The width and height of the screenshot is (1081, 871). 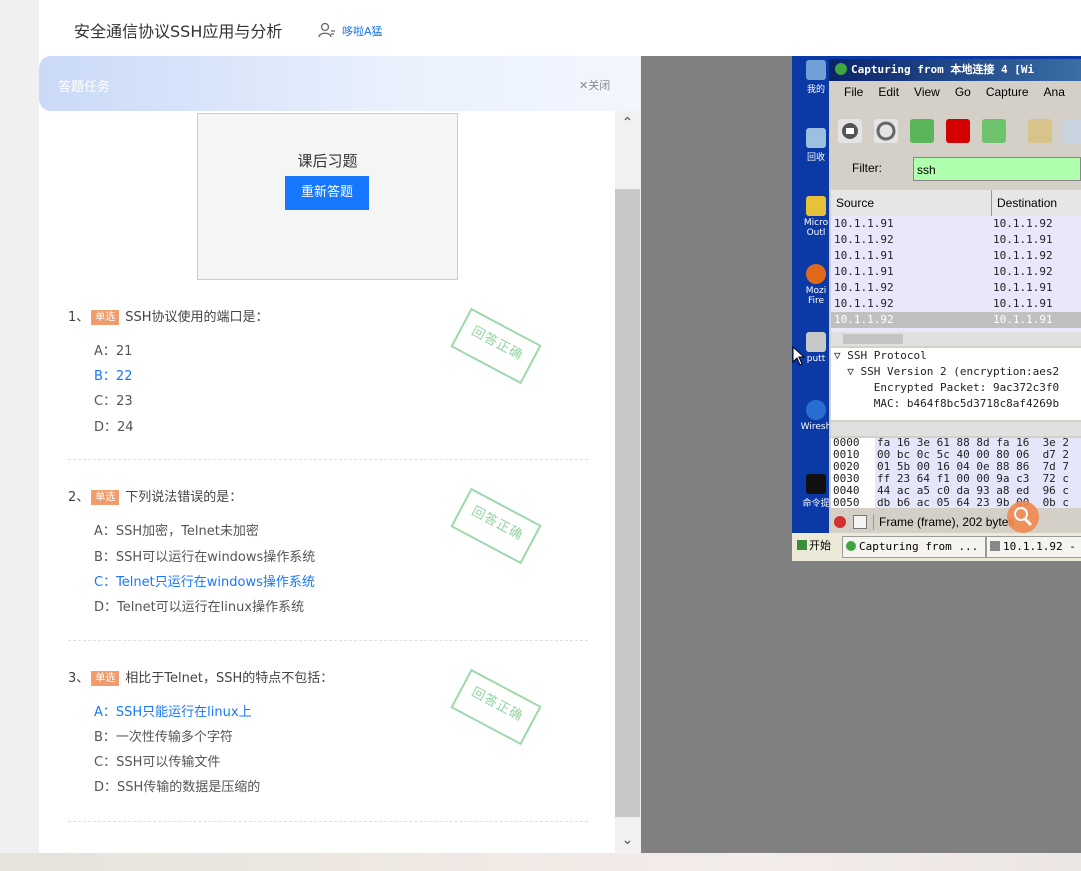 What do you see at coordinates (946, 372) in the screenshot?
I see `detail-line: ▽ SSH Version 2 (encryption:aes2` at bounding box center [946, 372].